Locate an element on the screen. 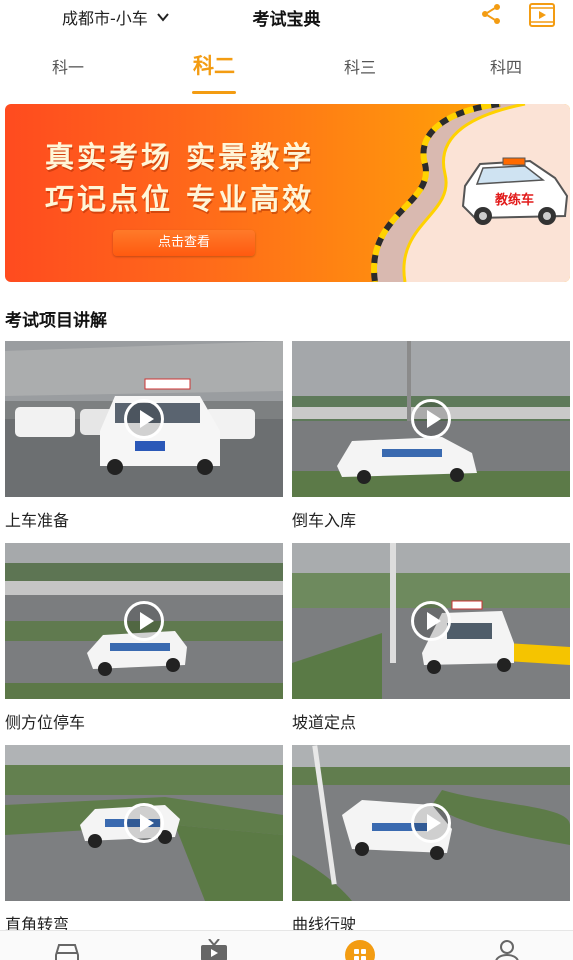  video-play-icon is located at coordinates (542, 15).